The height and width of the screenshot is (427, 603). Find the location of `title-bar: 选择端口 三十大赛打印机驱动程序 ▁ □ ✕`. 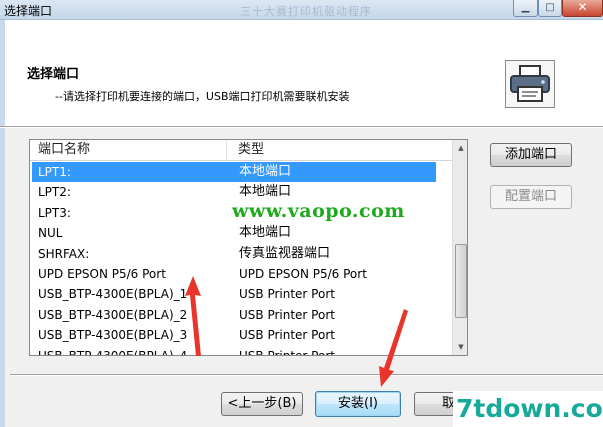

title-bar: 选择端口 三十大赛打印机驱动程序 ▁ □ ✕ is located at coordinates (301, 10).